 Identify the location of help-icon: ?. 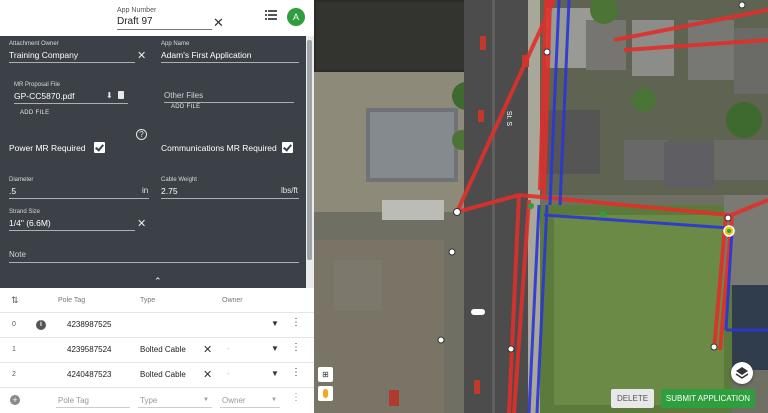
(141, 134).